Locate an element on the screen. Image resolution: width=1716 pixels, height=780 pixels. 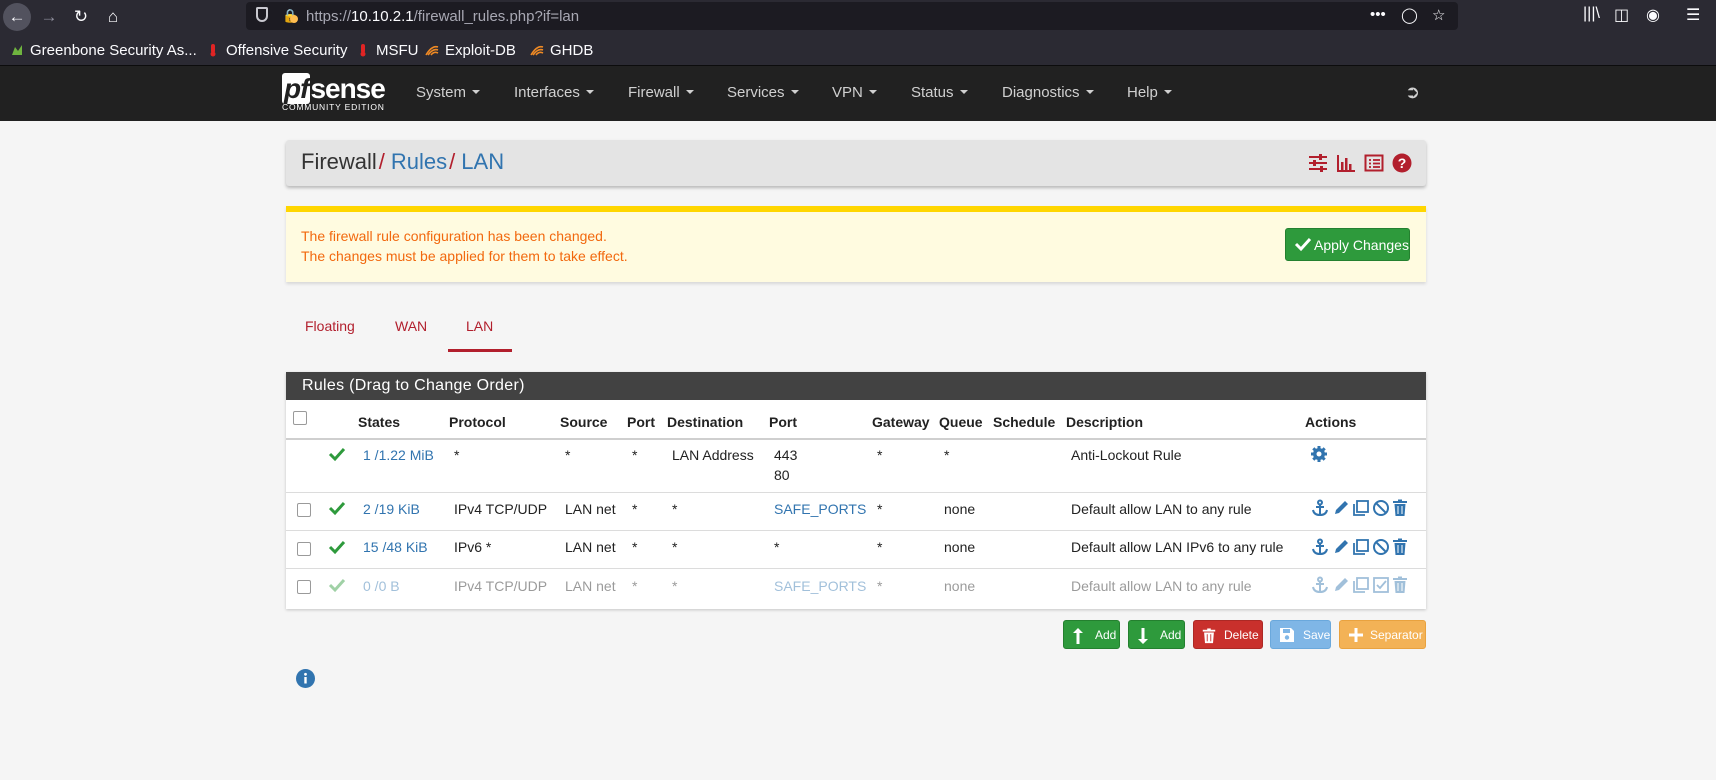
bookmark-exploit-db: Exploit-DB is located at coordinates (470, 50).